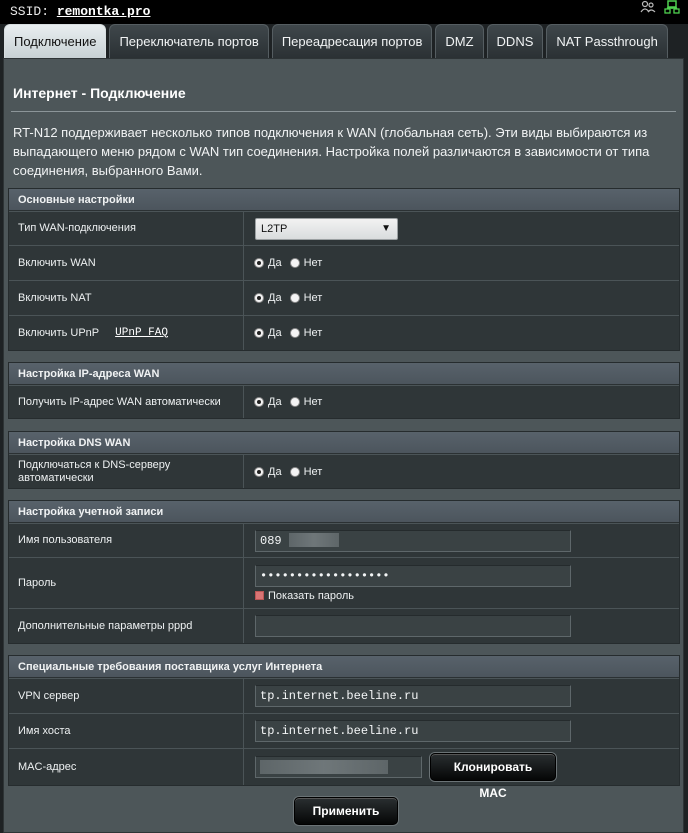  I want to click on tab-dmz: DMZ, so click(459, 41).